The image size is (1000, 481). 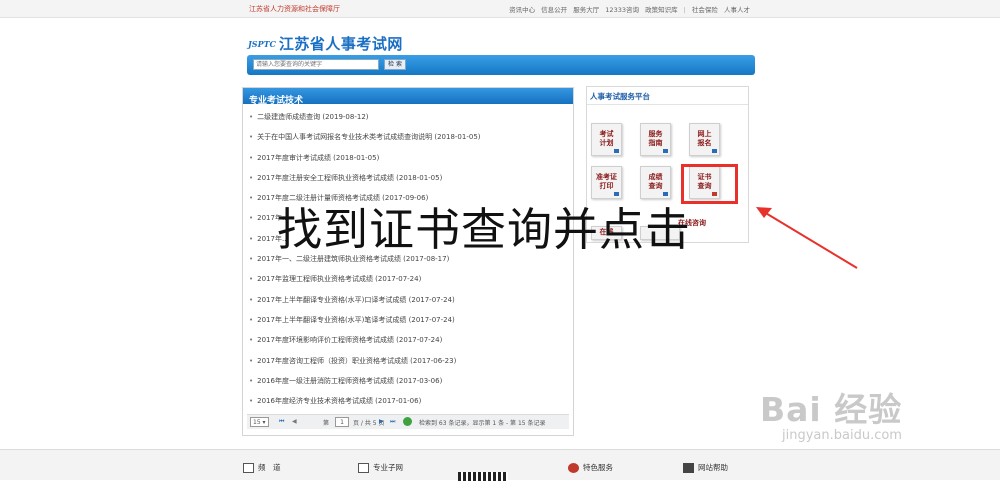 I want to click on footer-subnet: 专业子网, so click(x=380, y=467).